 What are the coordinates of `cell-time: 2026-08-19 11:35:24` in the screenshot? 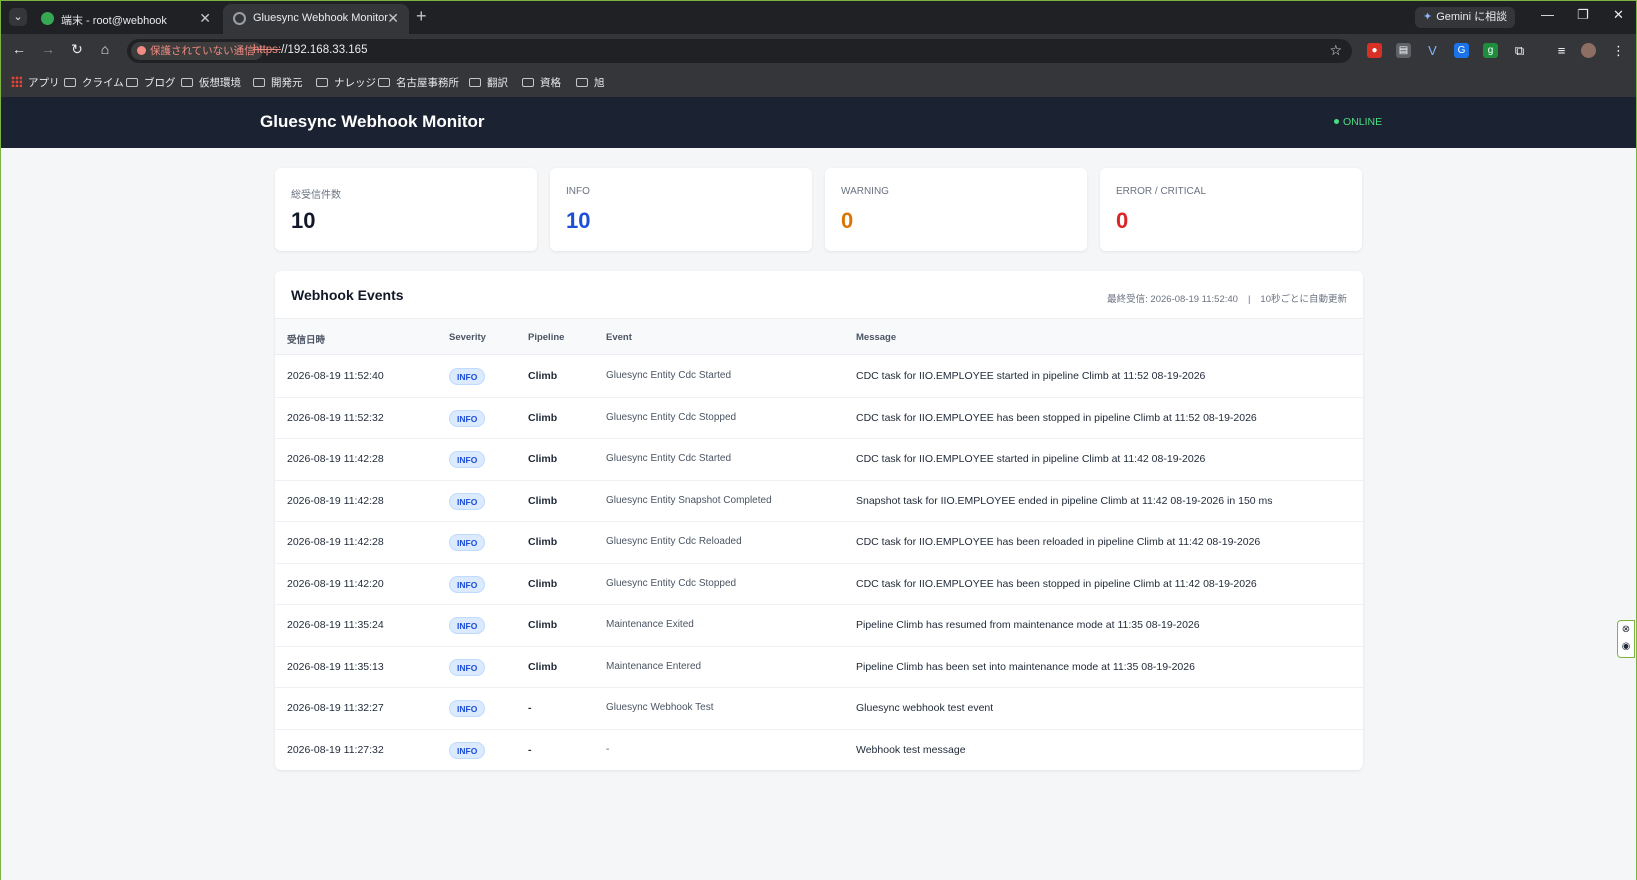 It's located at (335, 625).